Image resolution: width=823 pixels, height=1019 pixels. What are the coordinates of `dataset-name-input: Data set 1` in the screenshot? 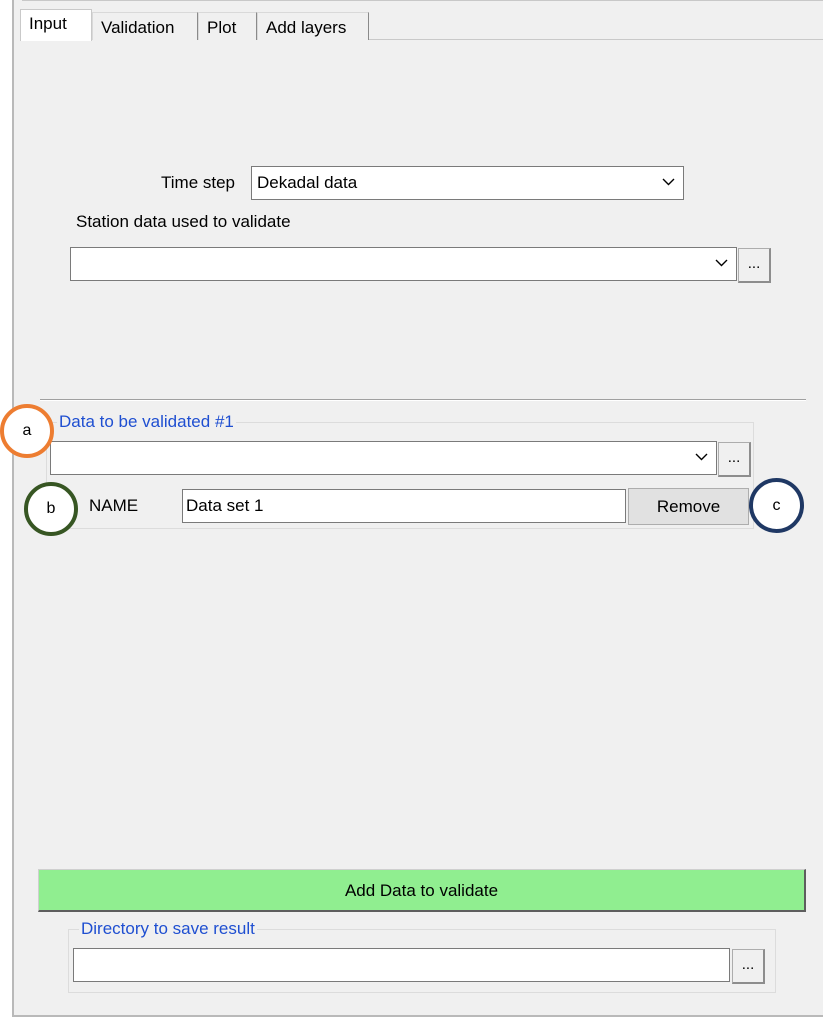 It's located at (404, 506).